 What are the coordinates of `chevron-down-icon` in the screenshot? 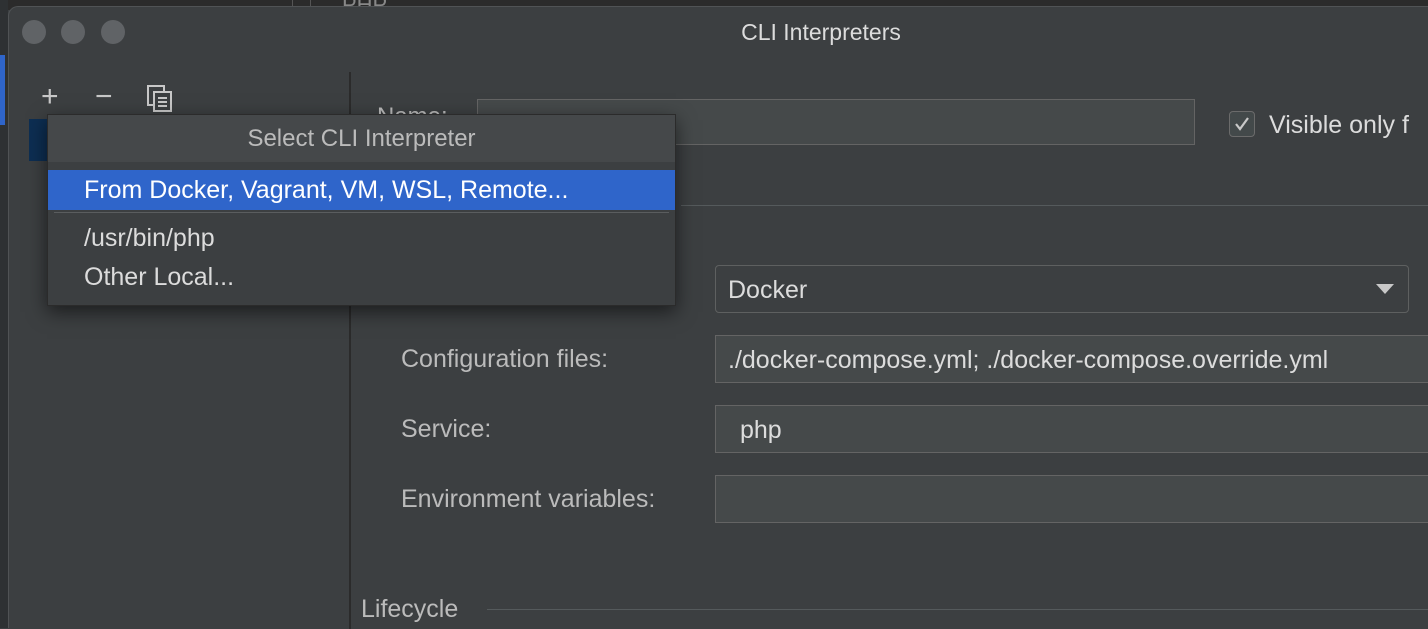 It's located at (1385, 289).